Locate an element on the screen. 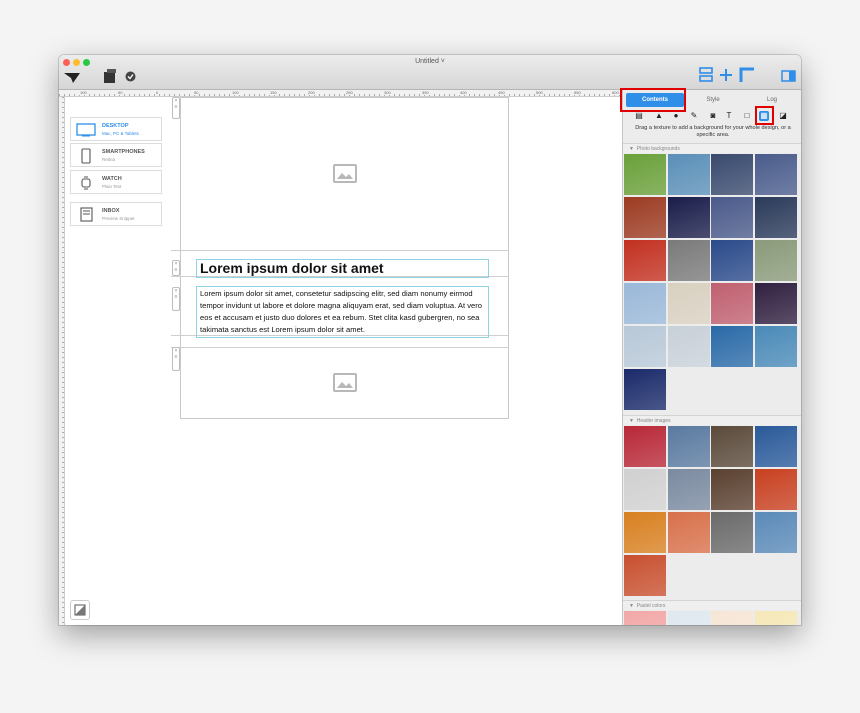 The height and width of the screenshot is (713, 860). ruler-label: 600 is located at coordinates (615, 92).